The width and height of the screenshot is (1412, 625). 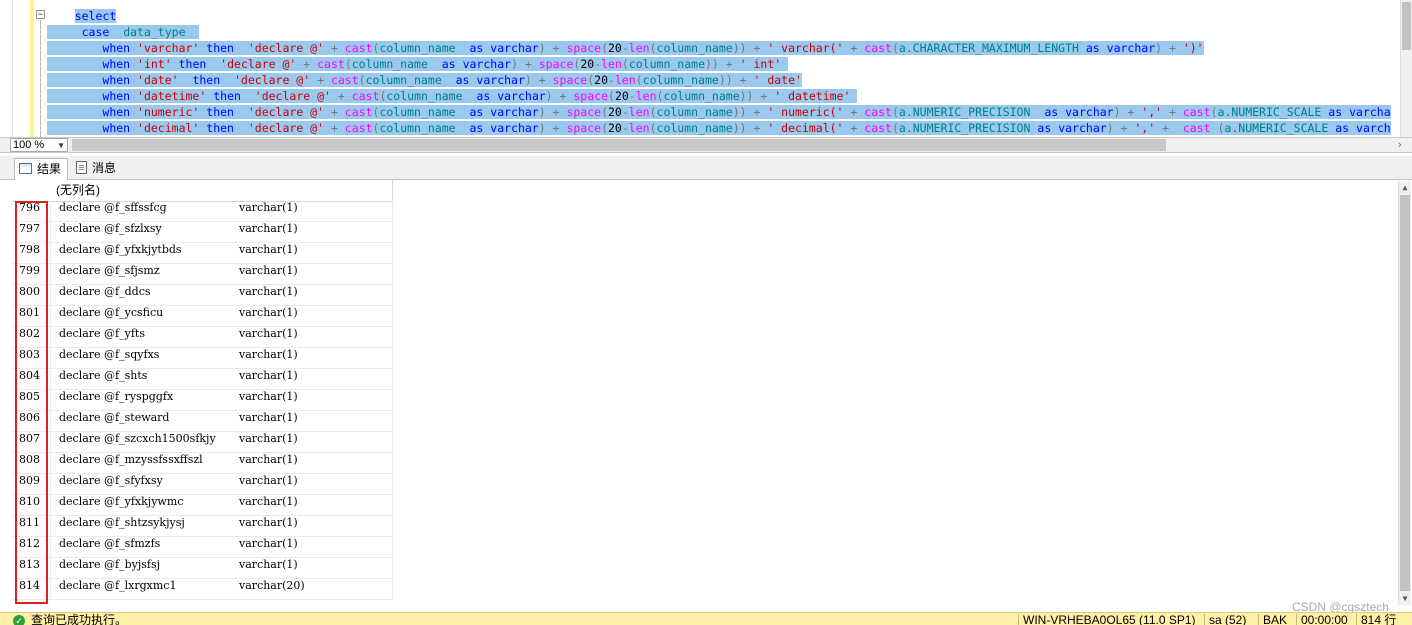 I want to click on code-line: case data_type, so click(x=724, y=32).